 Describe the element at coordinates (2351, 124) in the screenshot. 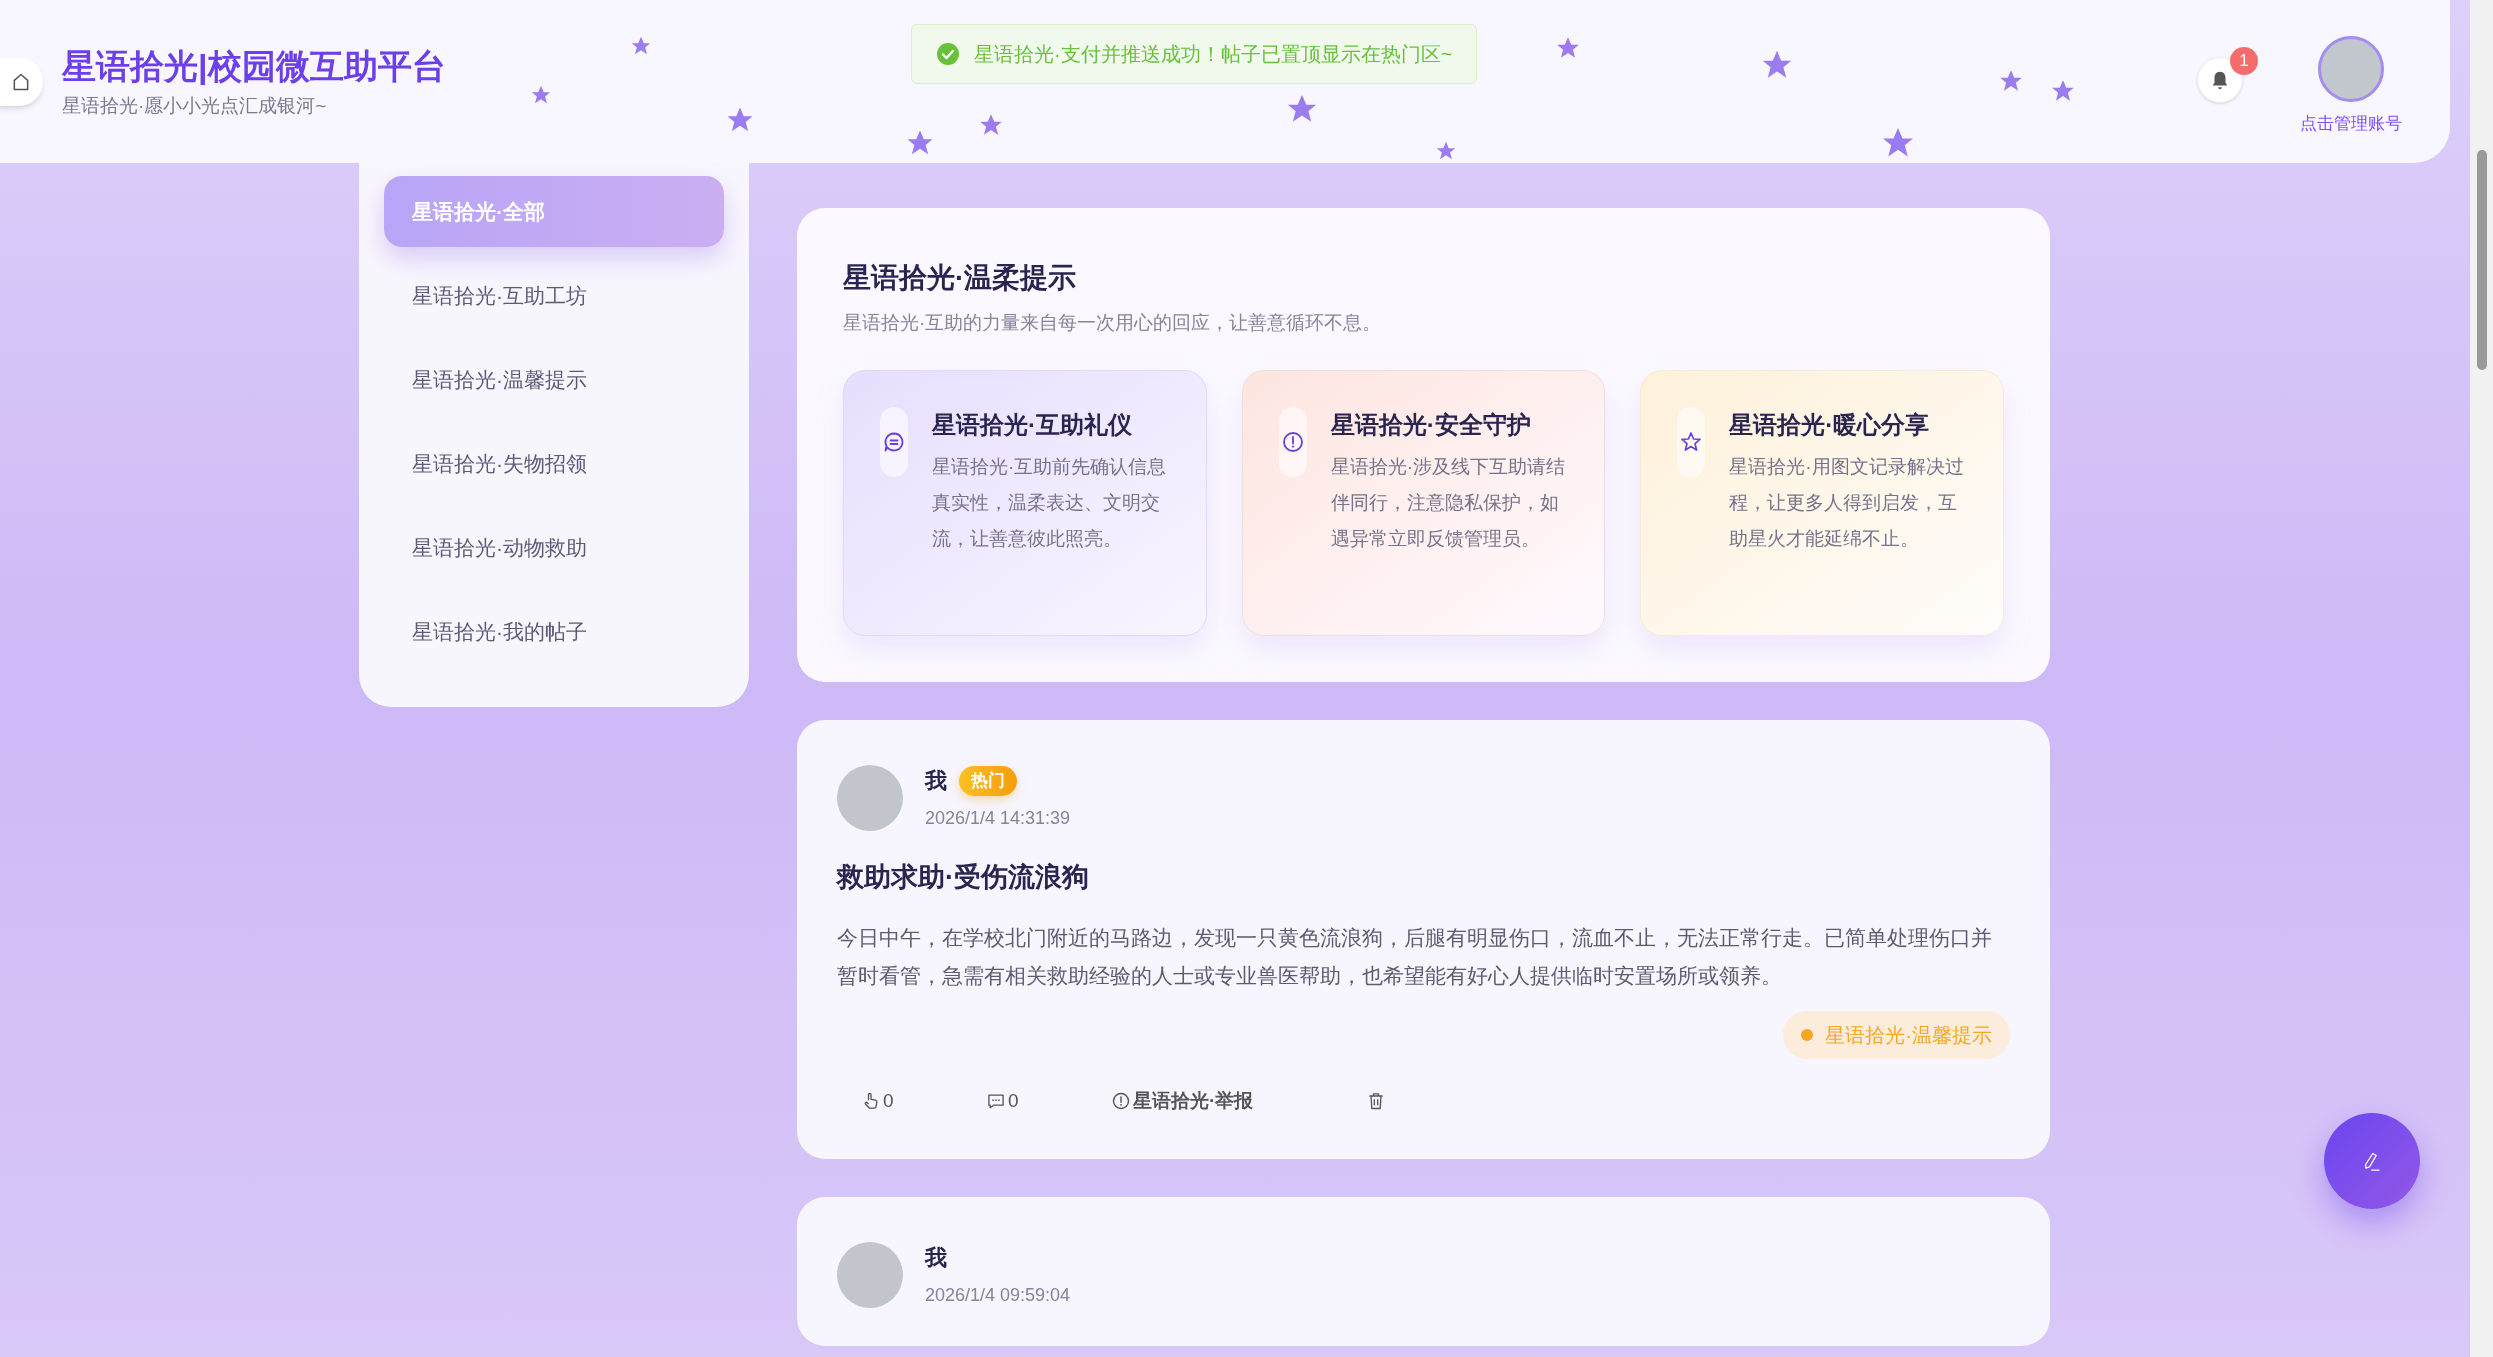

I see `account-link: 点击管理账号` at that location.